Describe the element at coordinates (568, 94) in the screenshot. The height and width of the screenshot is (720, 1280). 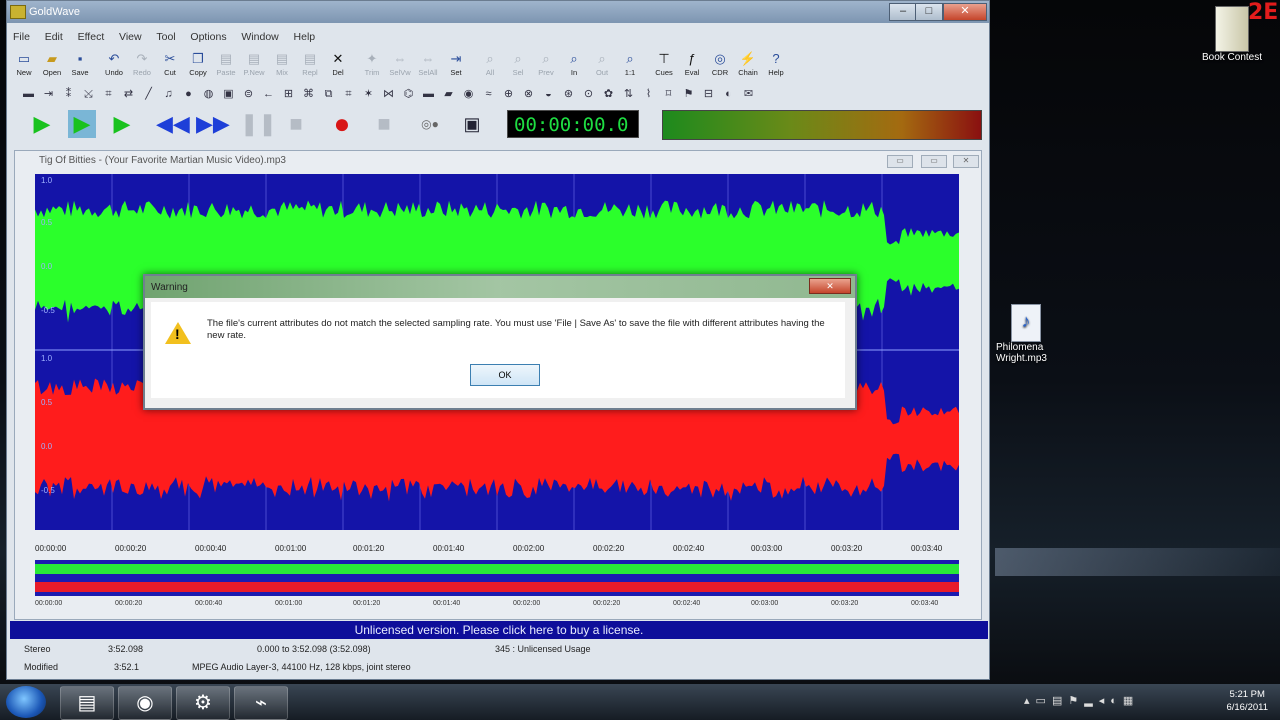
I see `effect-icon: ⊛` at that location.